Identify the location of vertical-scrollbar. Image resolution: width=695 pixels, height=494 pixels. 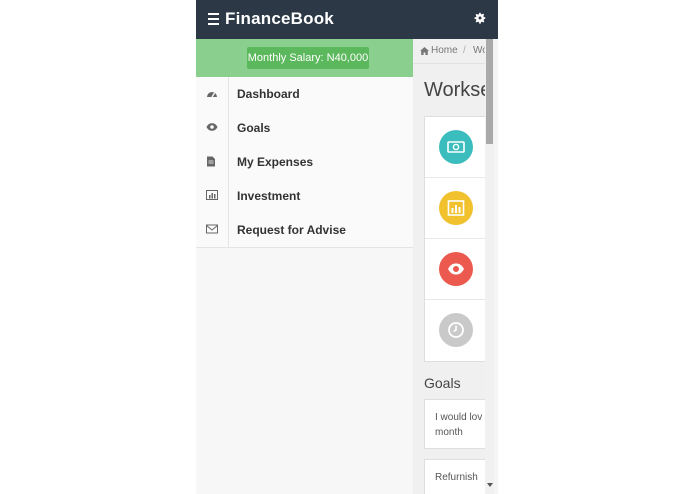
(489, 266).